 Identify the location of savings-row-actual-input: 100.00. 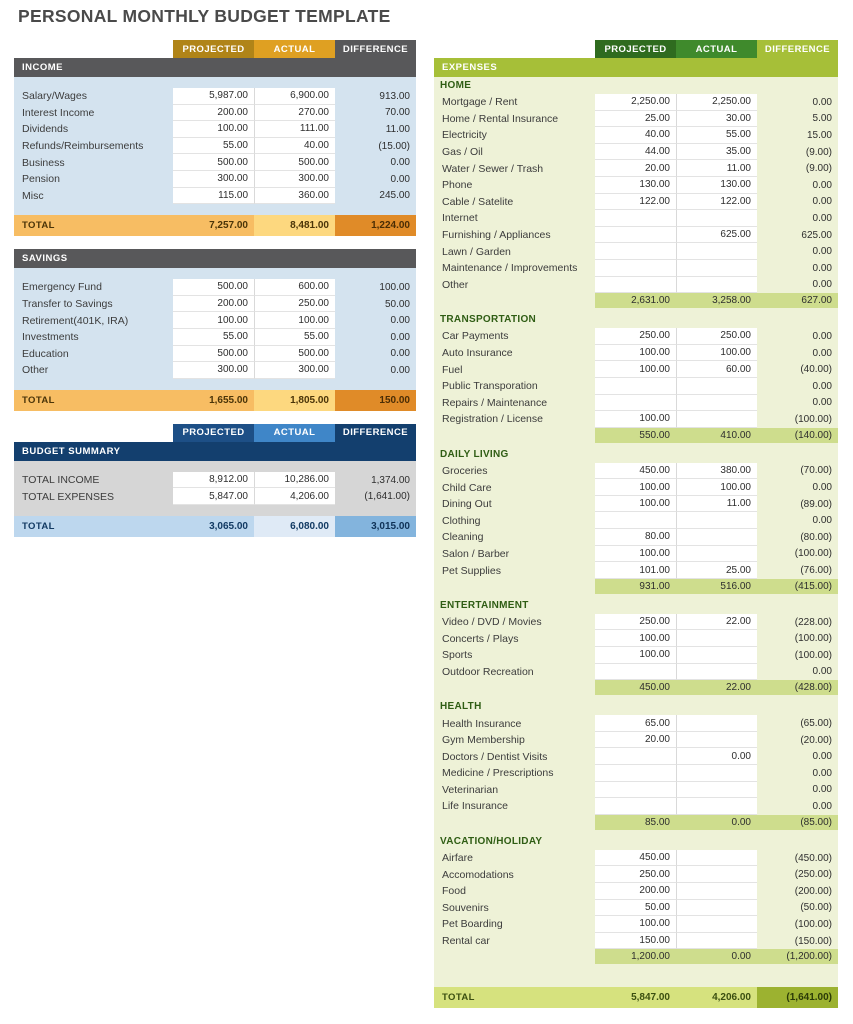
(294, 320).